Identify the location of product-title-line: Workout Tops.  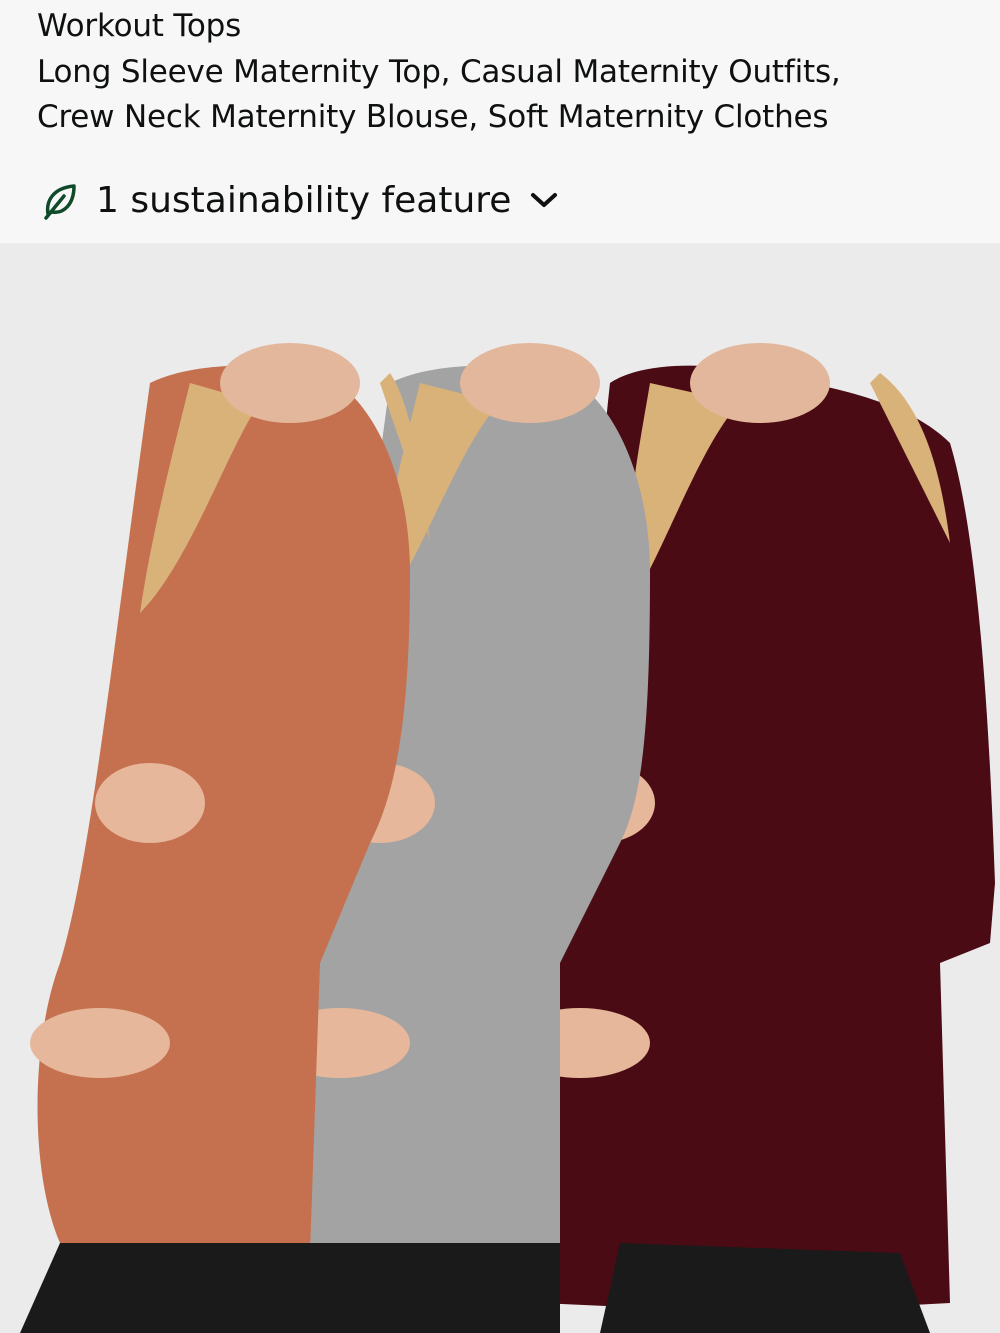
(139, 26).